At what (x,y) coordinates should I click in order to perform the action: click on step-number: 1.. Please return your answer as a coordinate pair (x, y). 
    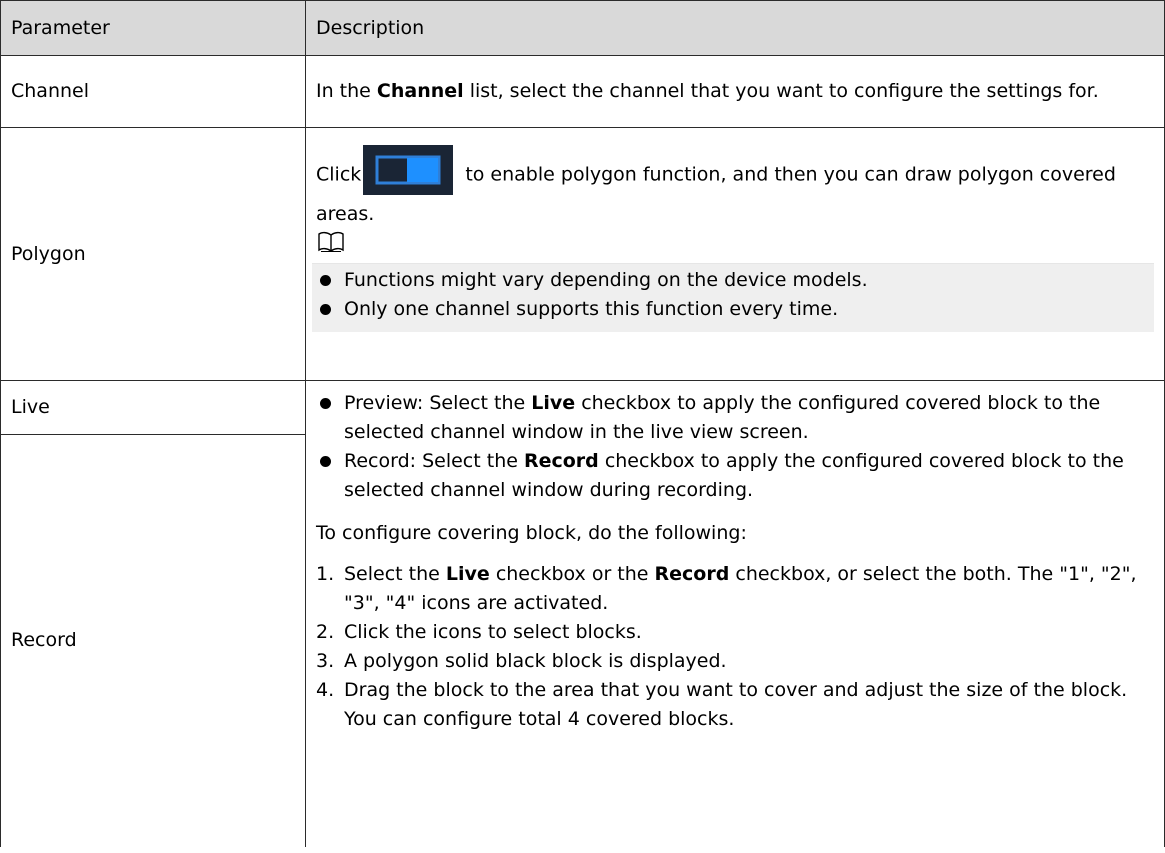
    Looking at the image, I should click on (325, 574).